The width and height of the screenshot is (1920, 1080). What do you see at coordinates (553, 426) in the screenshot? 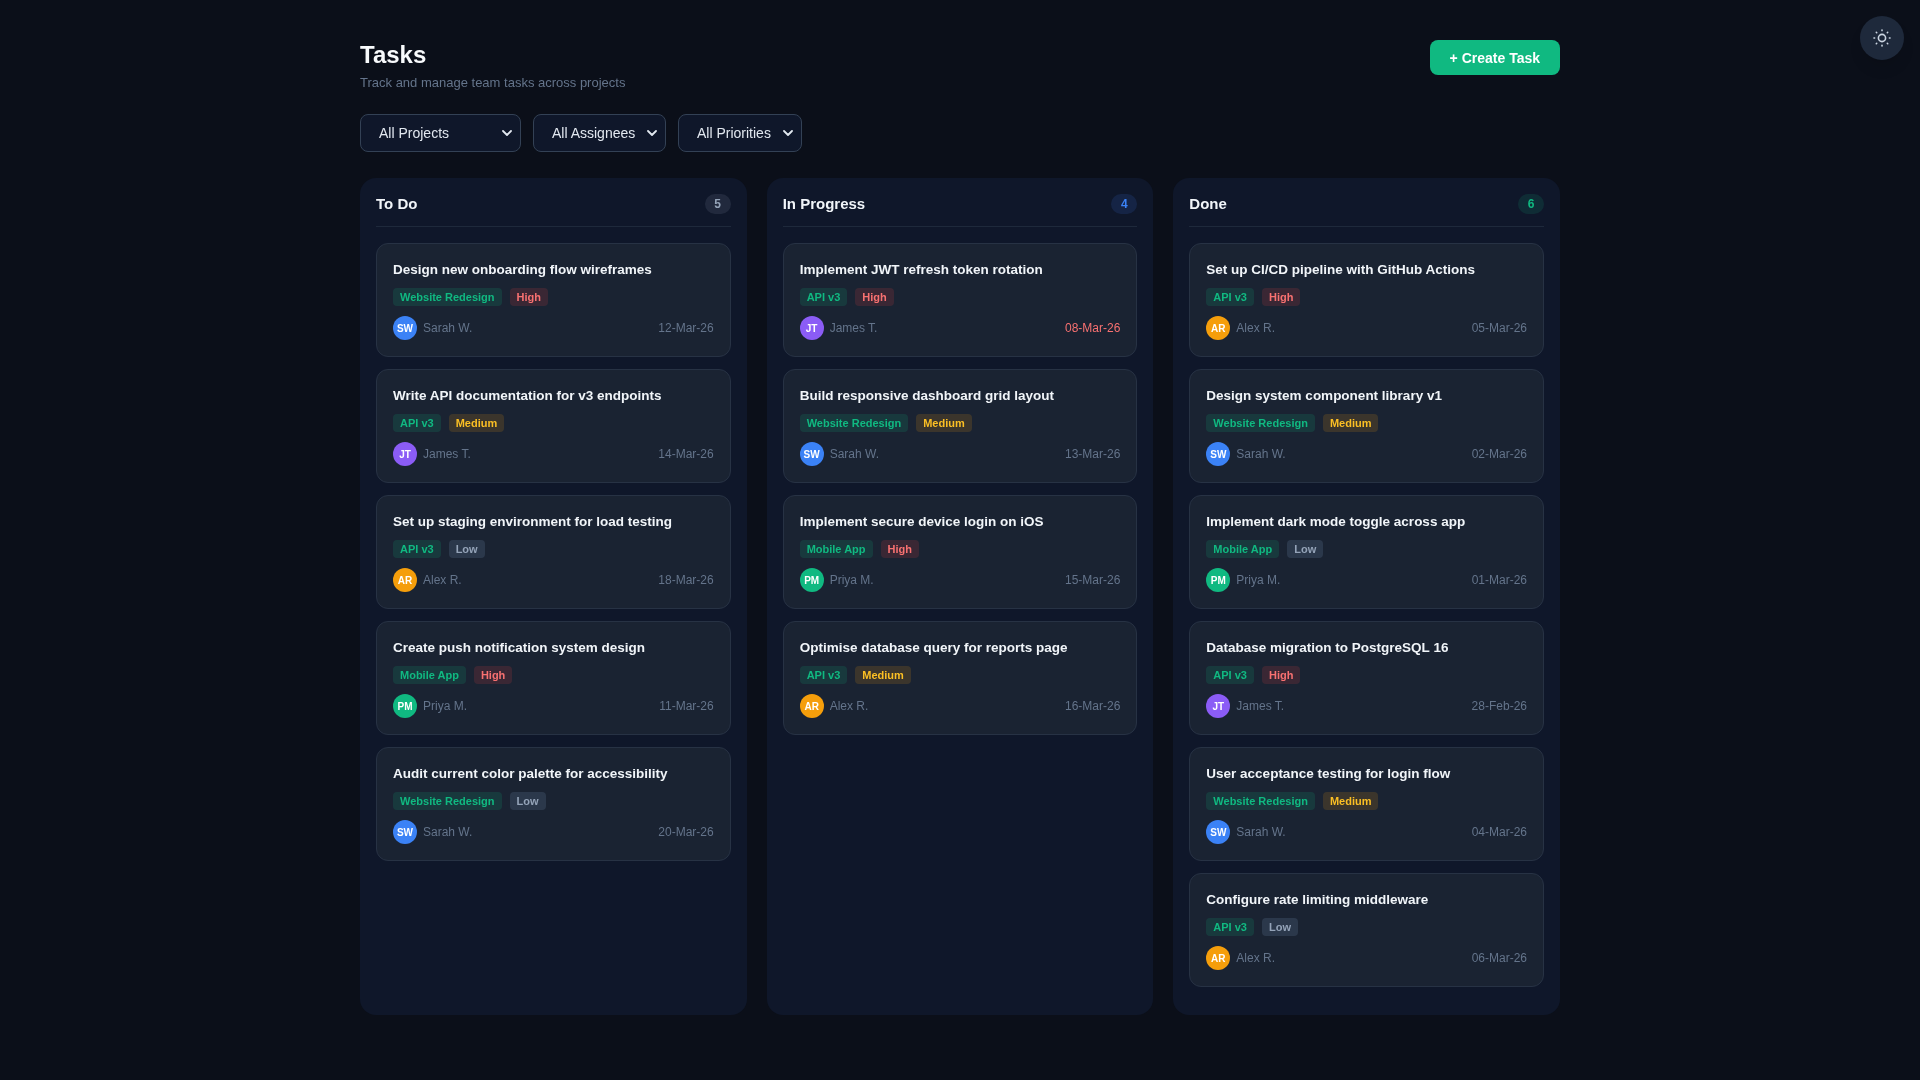
I see `task-card: Write API documentation for v3 endpoints API v3 Medium JT James T. 14-Mar-26` at bounding box center [553, 426].